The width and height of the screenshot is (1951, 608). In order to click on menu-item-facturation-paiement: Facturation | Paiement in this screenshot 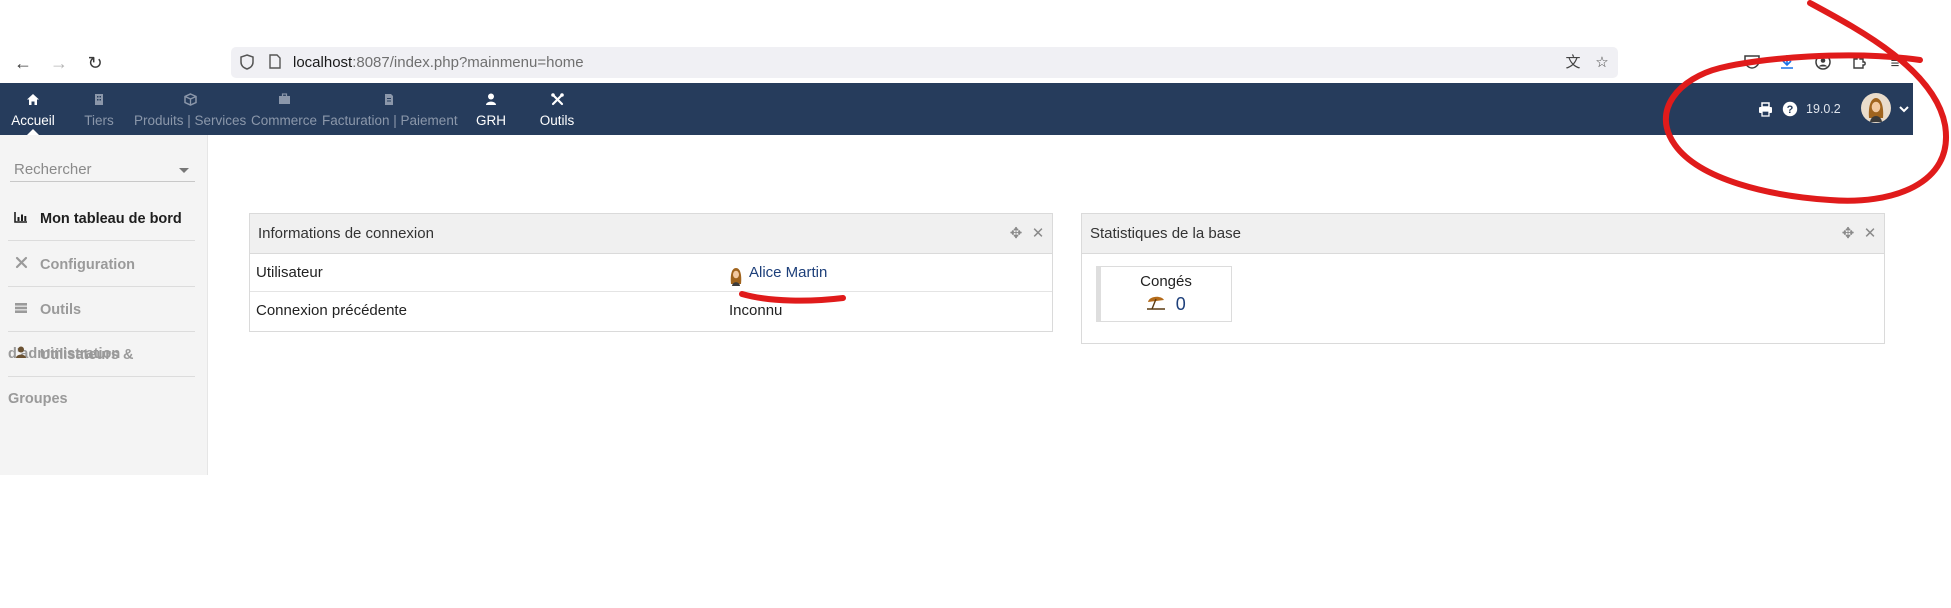, I will do `click(390, 109)`.